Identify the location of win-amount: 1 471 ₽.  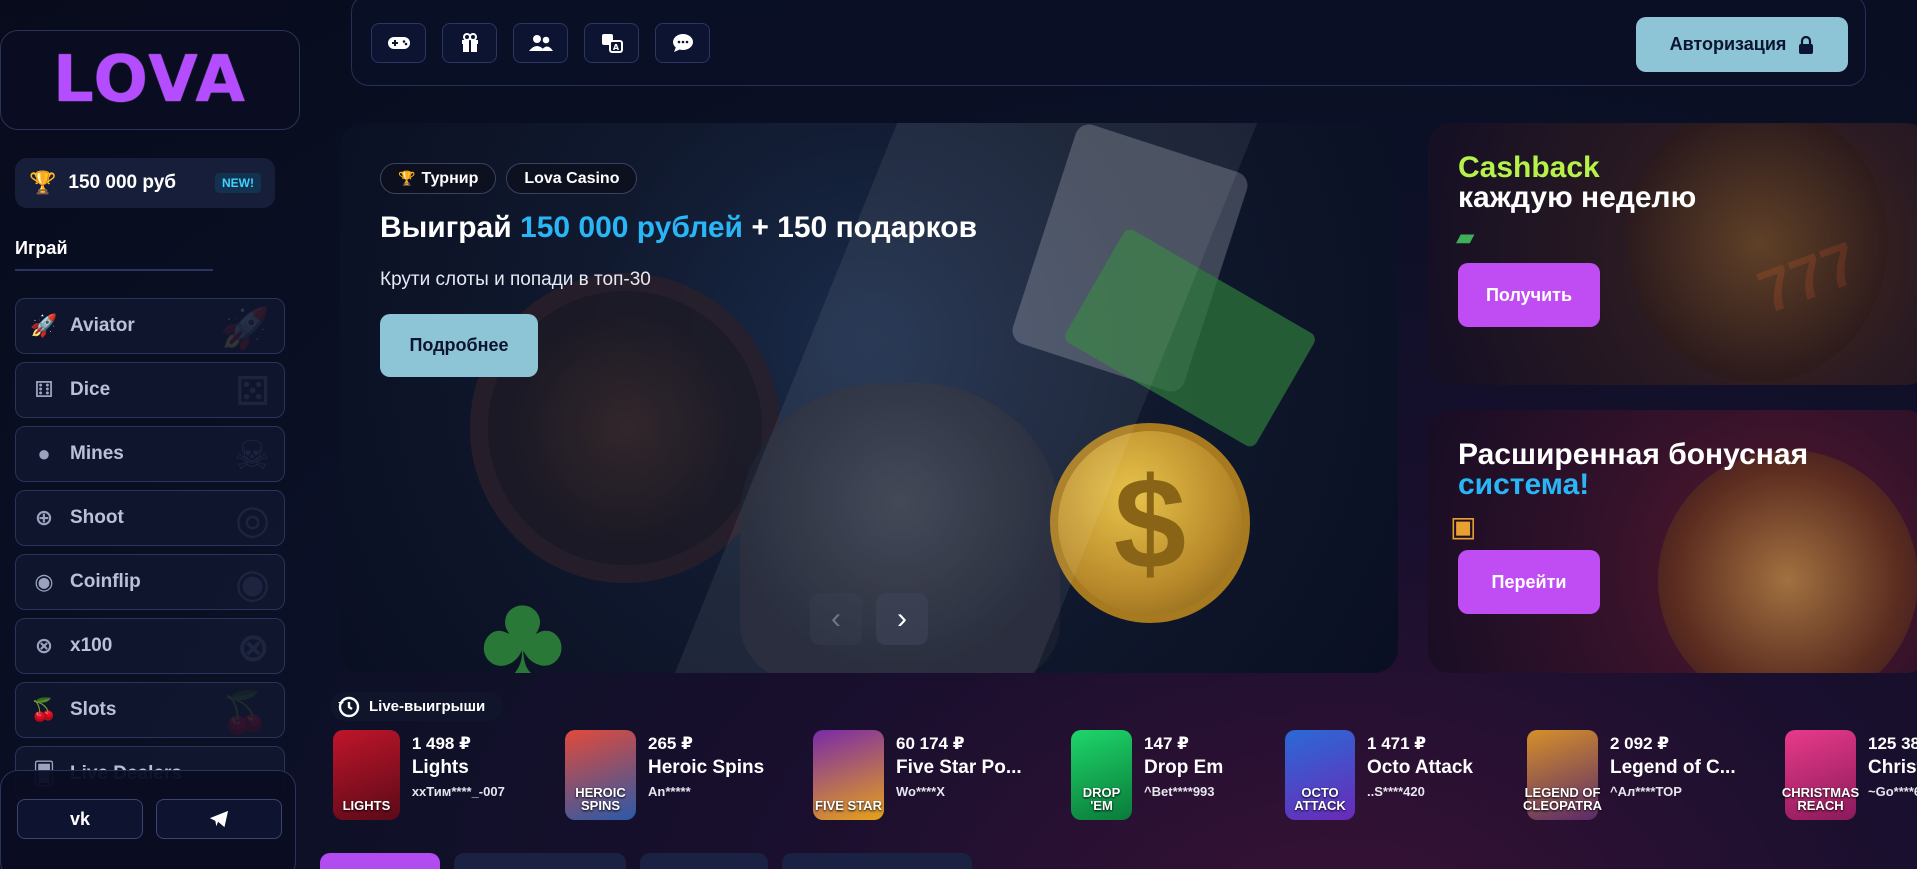
(1397, 743).